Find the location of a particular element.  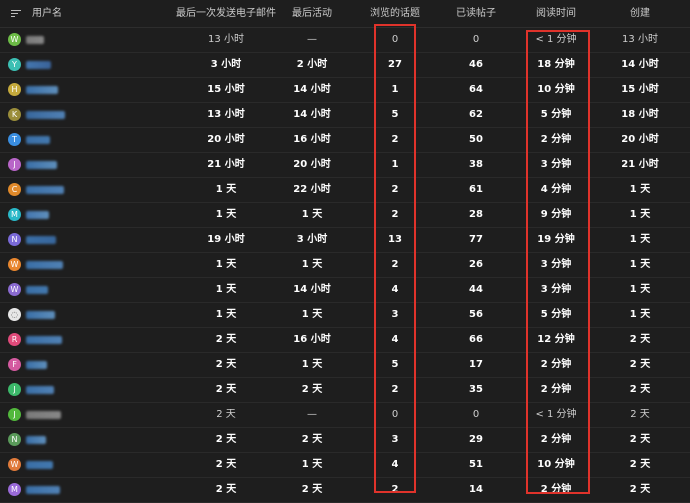

created-cell: 21 小时 is located at coordinates (640, 164).